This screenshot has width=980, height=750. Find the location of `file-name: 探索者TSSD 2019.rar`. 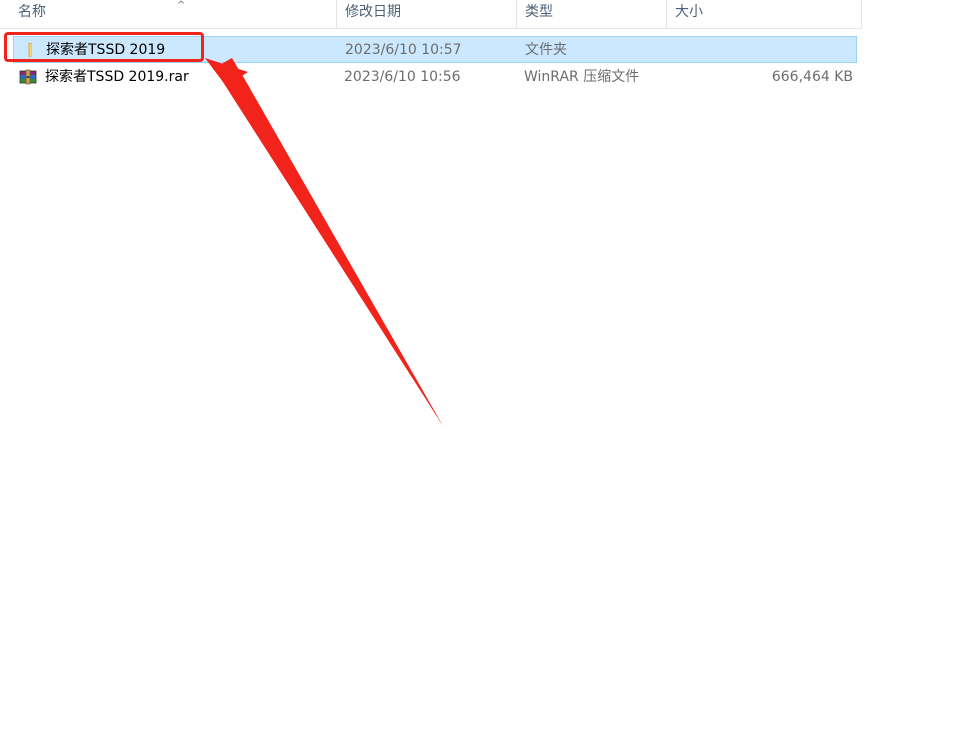

file-name: 探索者TSSD 2019.rar is located at coordinates (117, 77).